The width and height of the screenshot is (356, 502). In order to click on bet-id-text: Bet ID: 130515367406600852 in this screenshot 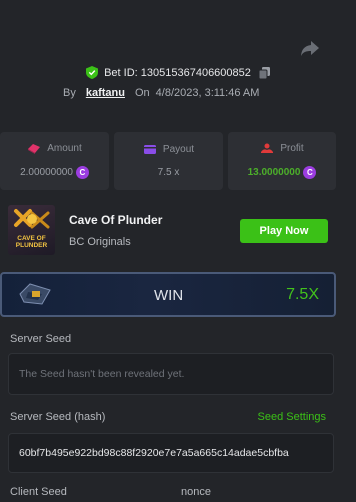, I will do `click(177, 72)`.